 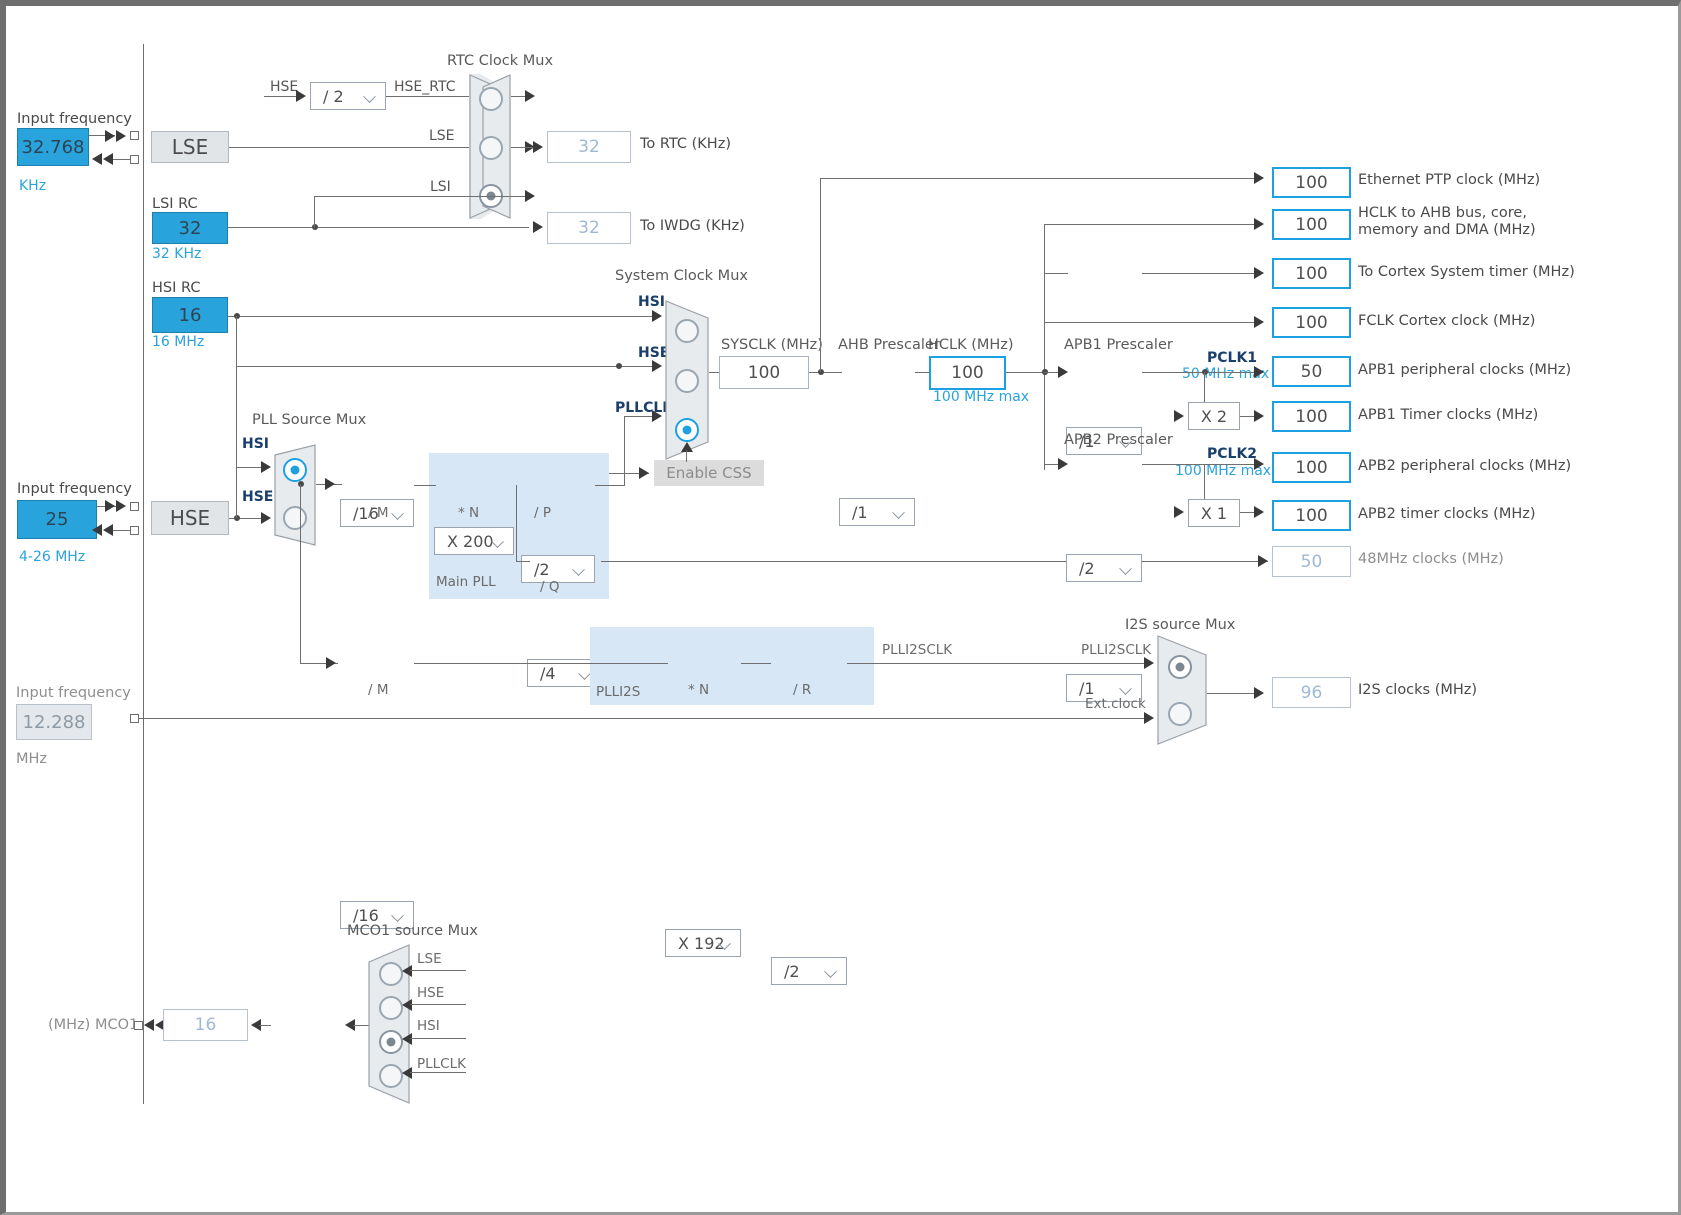 What do you see at coordinates (589, 228) in the screenshot?
I see `to-iwdg-value: 32` at bounding box center [589, 228].